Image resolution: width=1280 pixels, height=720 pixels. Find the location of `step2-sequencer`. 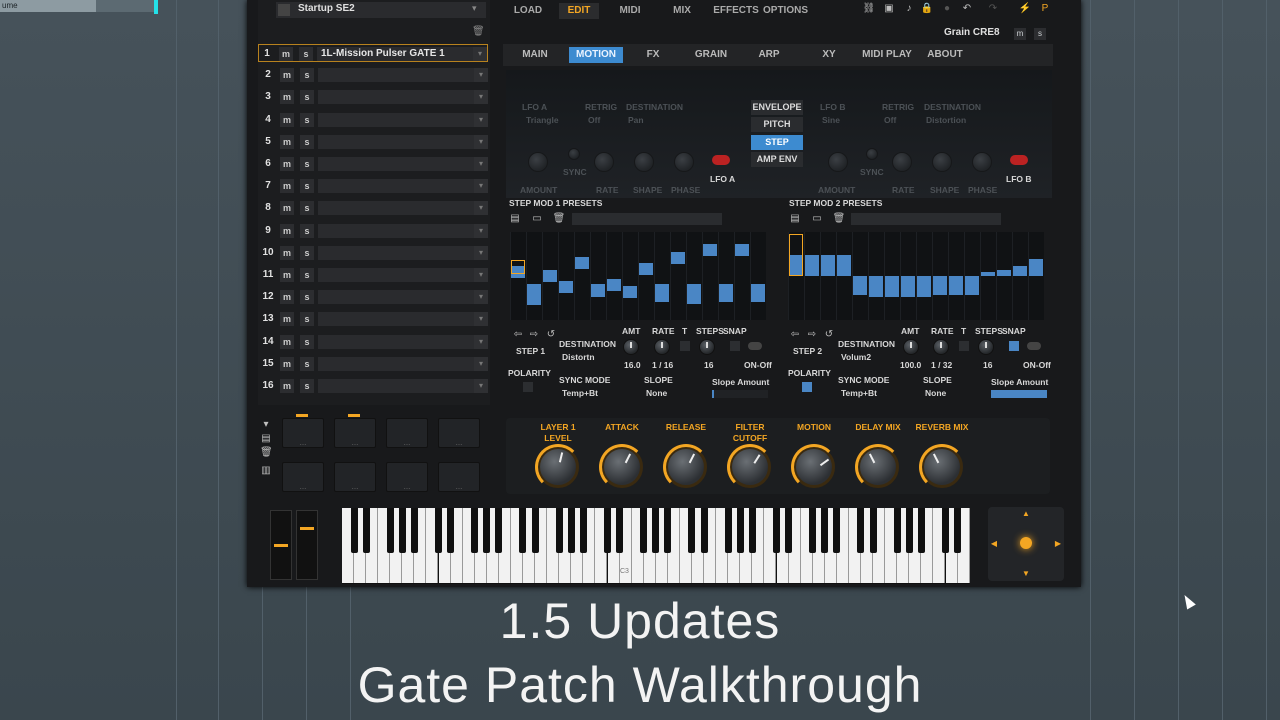

step2-sequencer is located at coordinates (916, 276).